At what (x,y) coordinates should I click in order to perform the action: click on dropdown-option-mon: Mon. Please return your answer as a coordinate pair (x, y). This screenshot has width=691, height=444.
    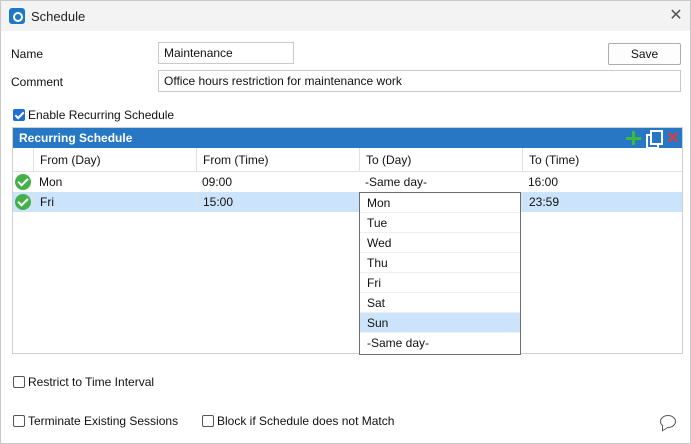
    Looking at the image, I should click on (440, 203).